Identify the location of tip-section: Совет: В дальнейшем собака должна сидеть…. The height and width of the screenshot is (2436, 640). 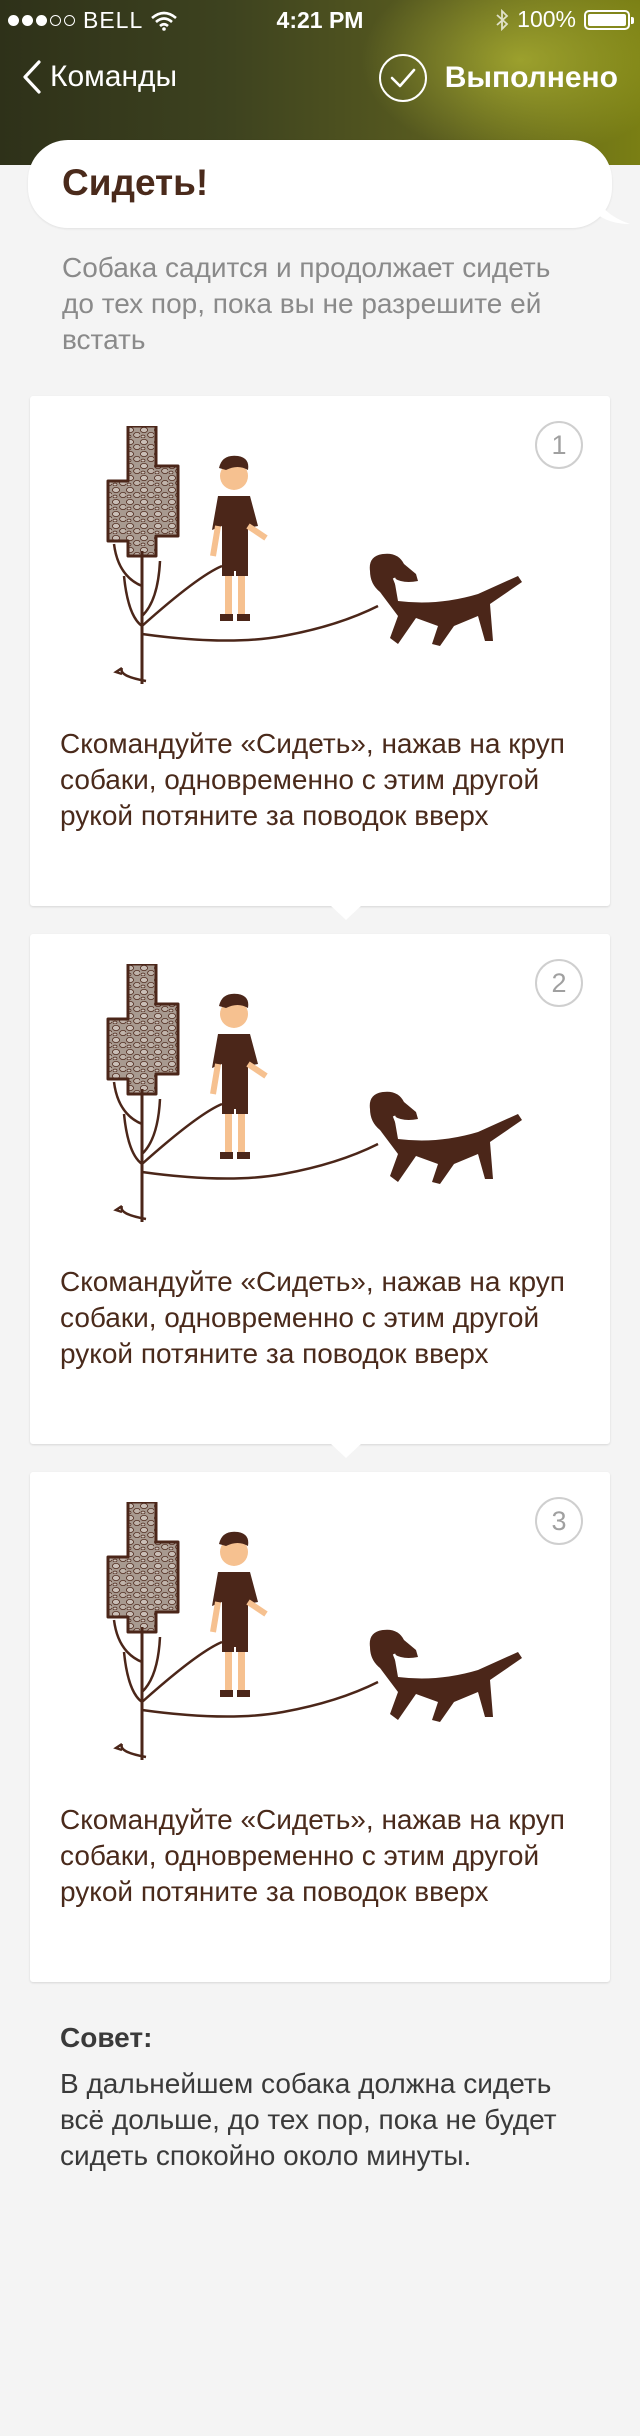
(320, 2098).